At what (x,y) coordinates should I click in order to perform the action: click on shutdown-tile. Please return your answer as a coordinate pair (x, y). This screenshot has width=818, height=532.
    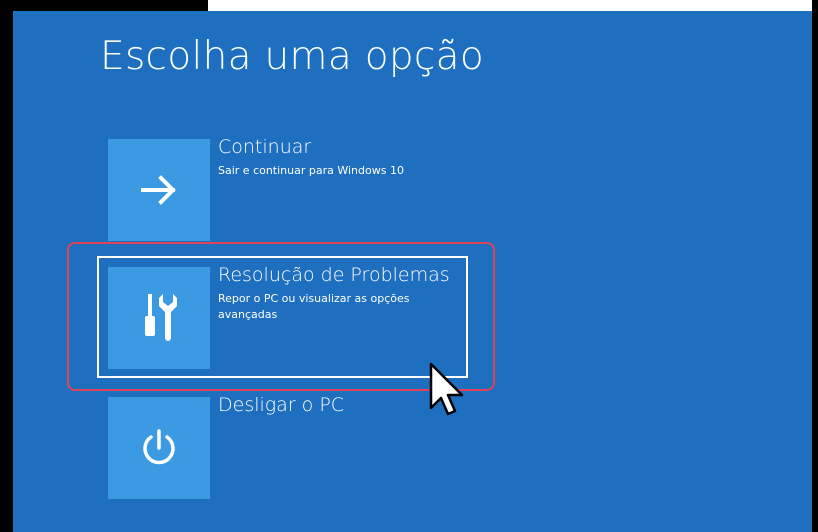
    Looking at the image, I should click on (159, 448).